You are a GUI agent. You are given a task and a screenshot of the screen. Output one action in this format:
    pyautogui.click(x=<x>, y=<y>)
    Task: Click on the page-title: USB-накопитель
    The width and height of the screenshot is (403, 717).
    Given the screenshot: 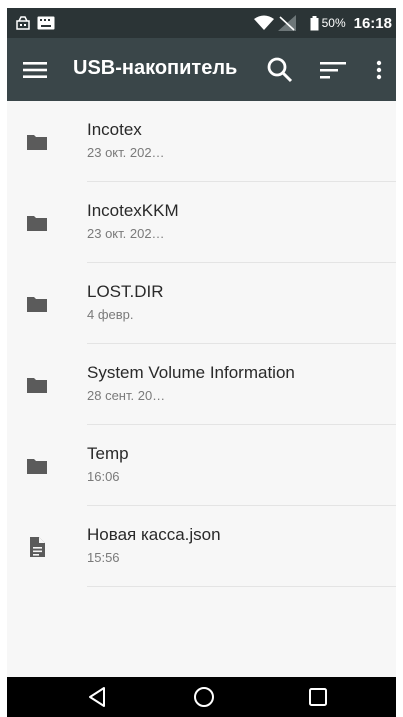 What is the action you would take?
    pyautogui.click(x=155, y=68)
    